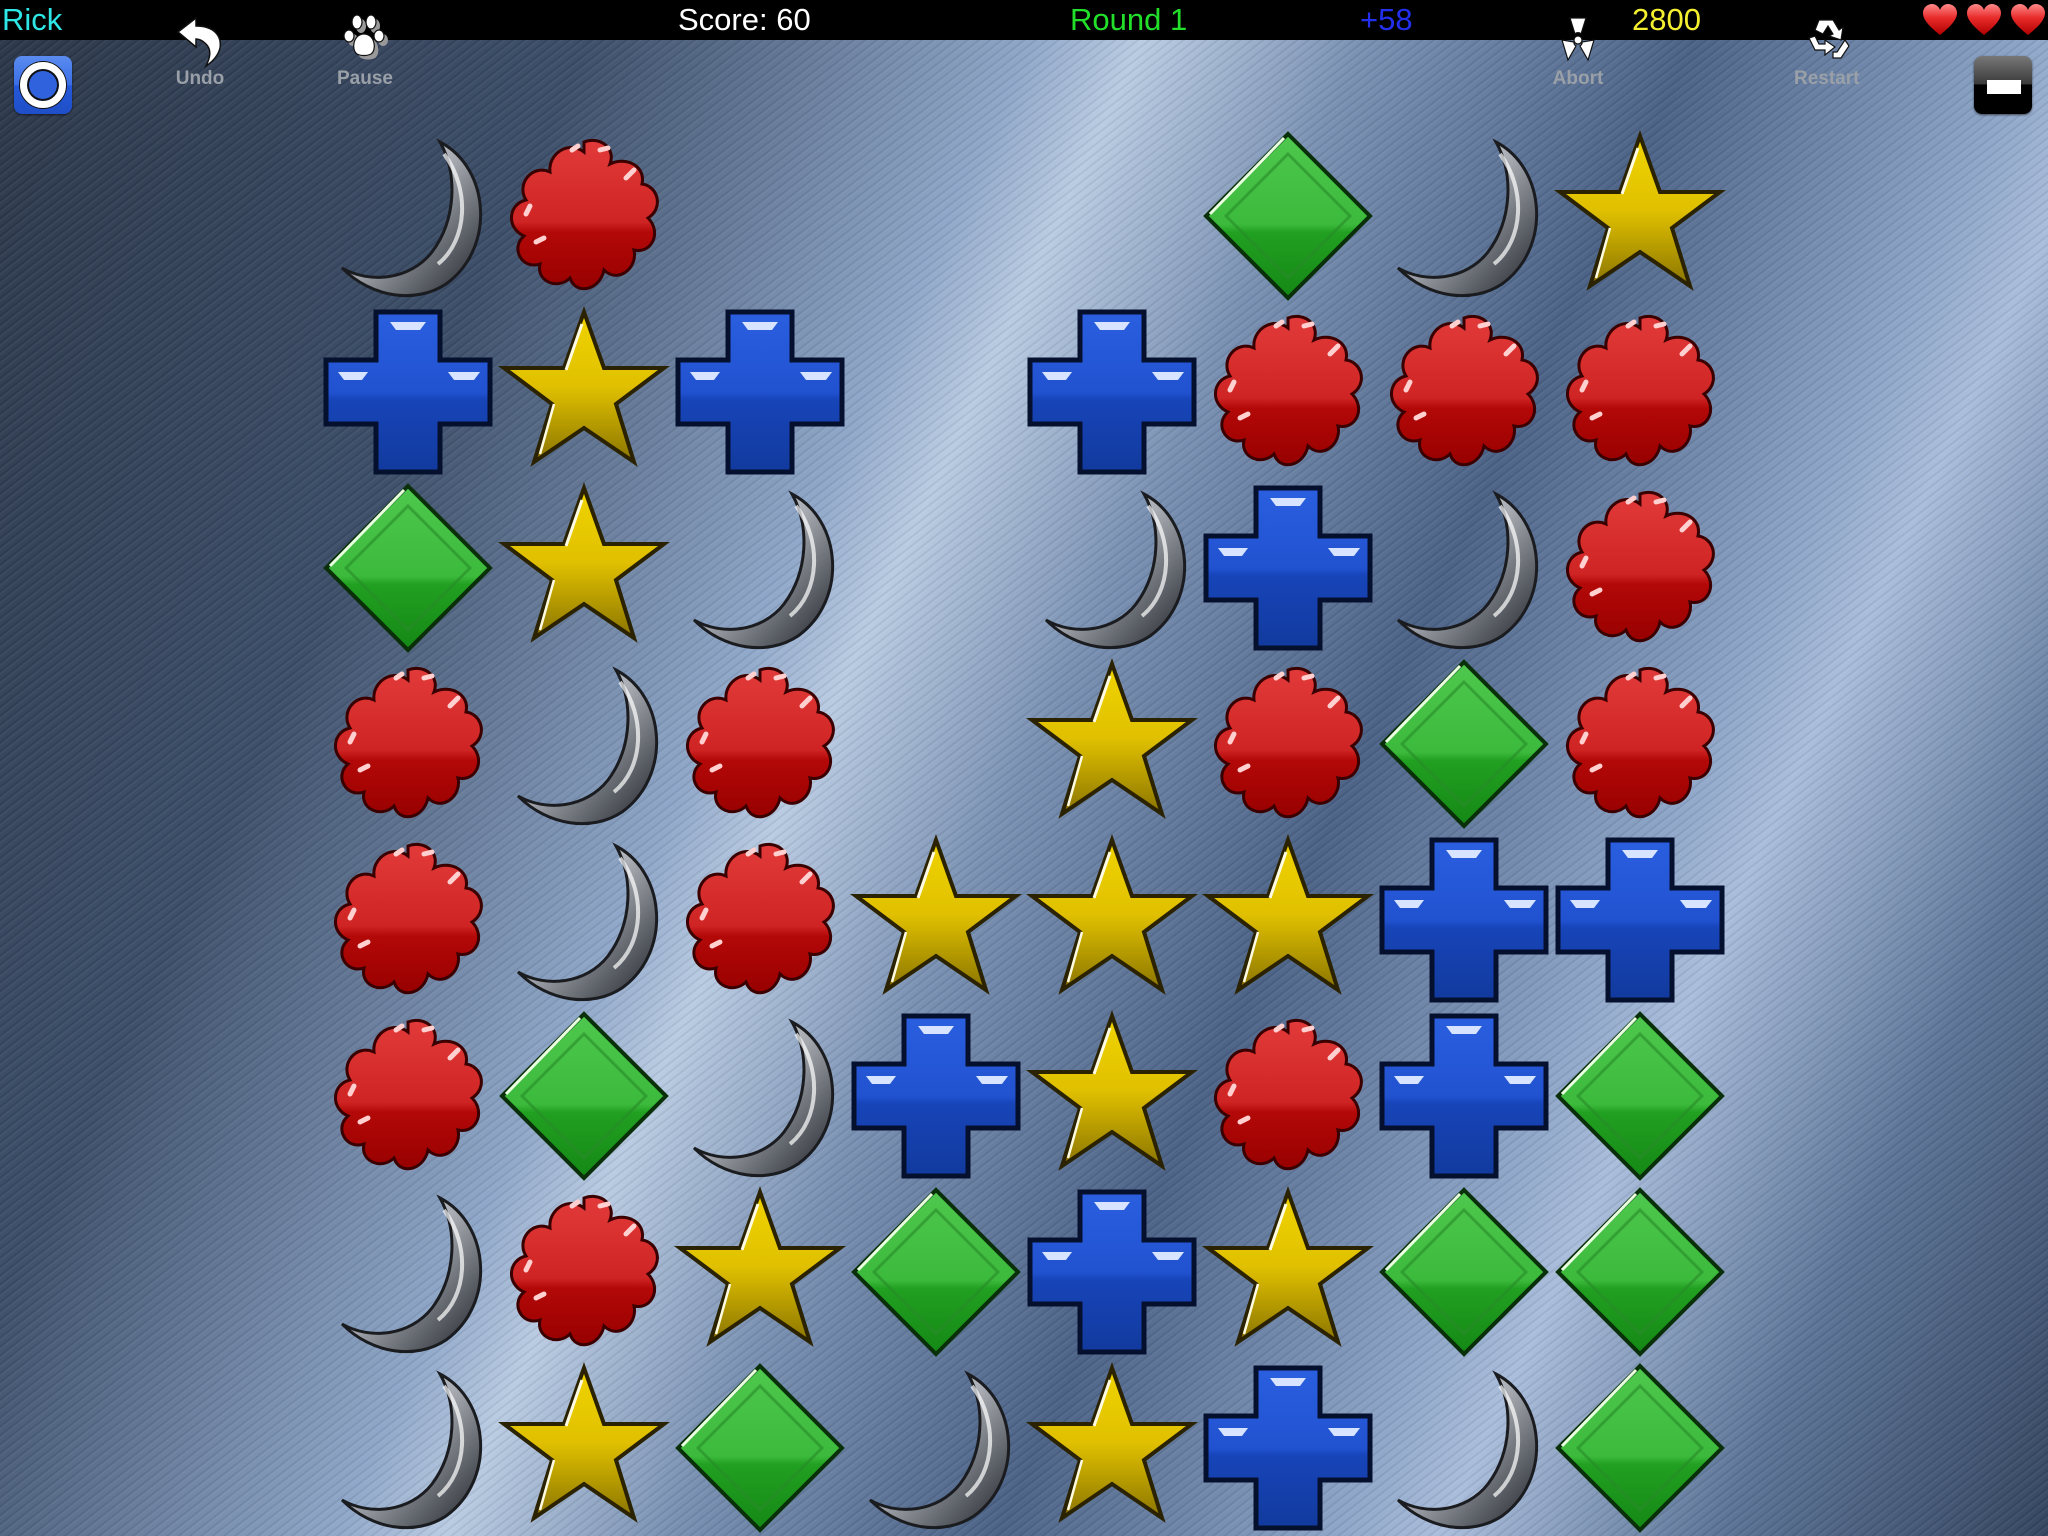  I want to click on player-name: Rick, so click(32, 19).